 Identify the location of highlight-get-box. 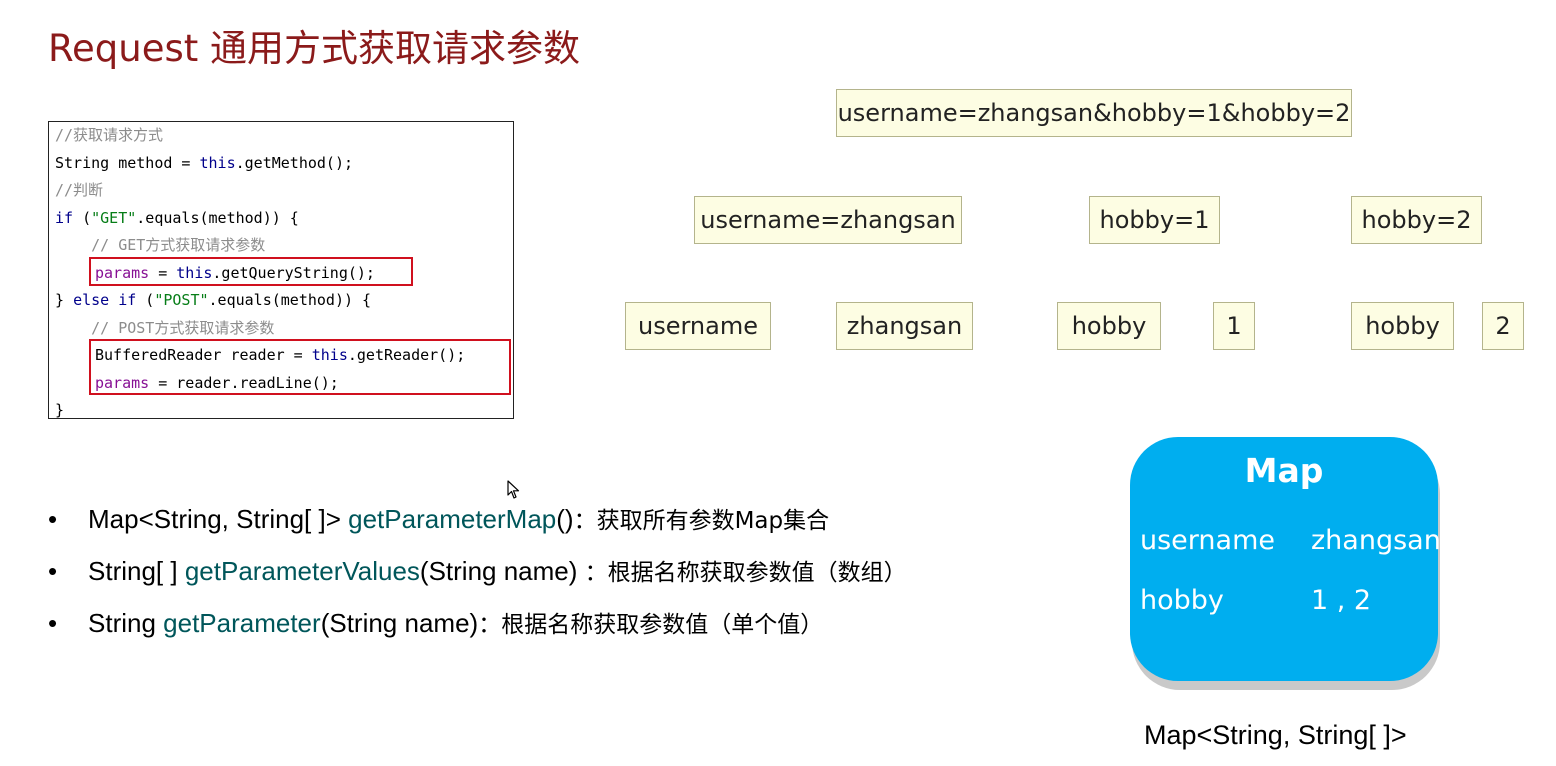
(251, 271).